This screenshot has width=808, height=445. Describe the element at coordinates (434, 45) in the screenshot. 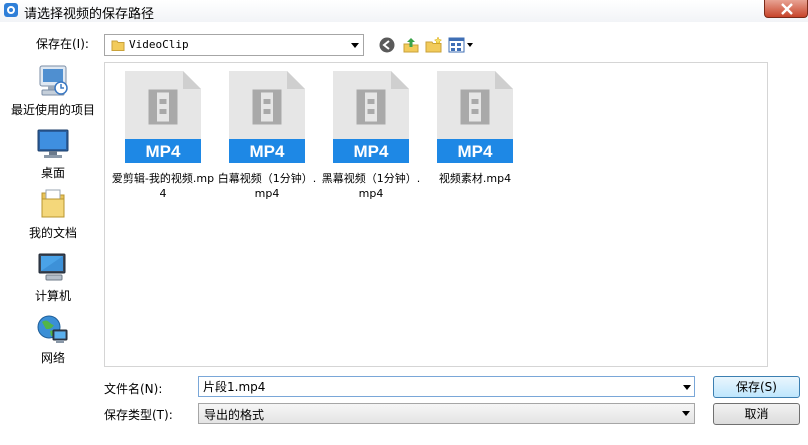

I see `new-folder-icon` at that location.